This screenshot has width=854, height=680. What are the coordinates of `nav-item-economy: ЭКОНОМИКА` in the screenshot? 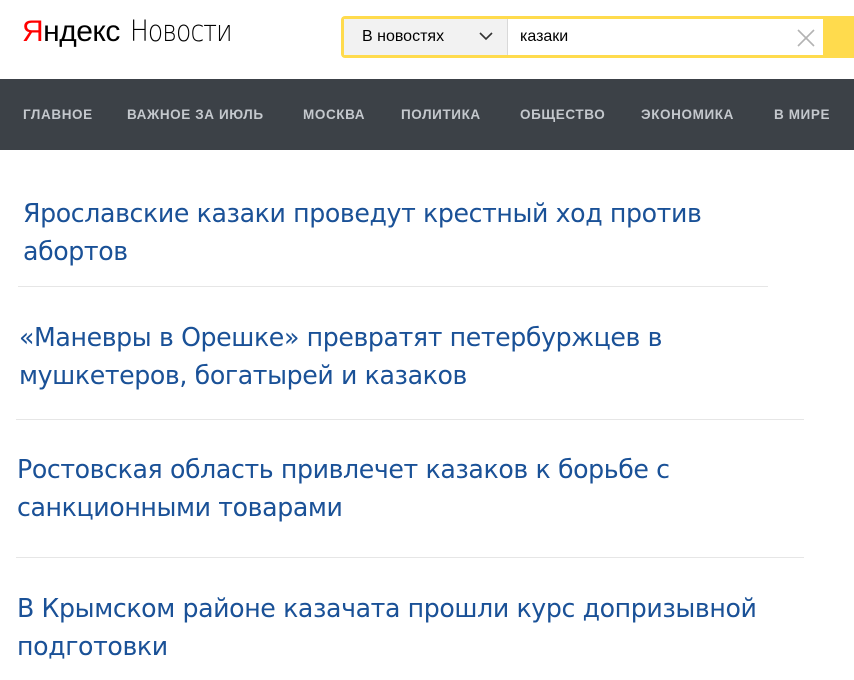 It's located at (687, 114).